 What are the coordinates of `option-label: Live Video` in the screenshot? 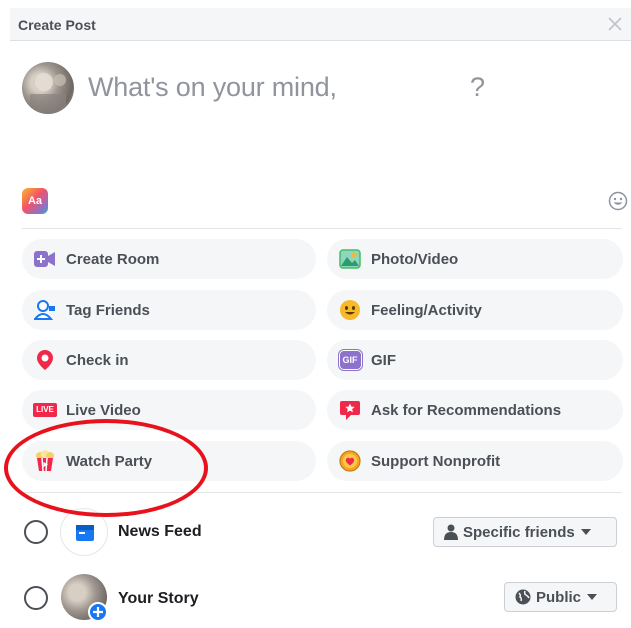 It's located at (103, 410).